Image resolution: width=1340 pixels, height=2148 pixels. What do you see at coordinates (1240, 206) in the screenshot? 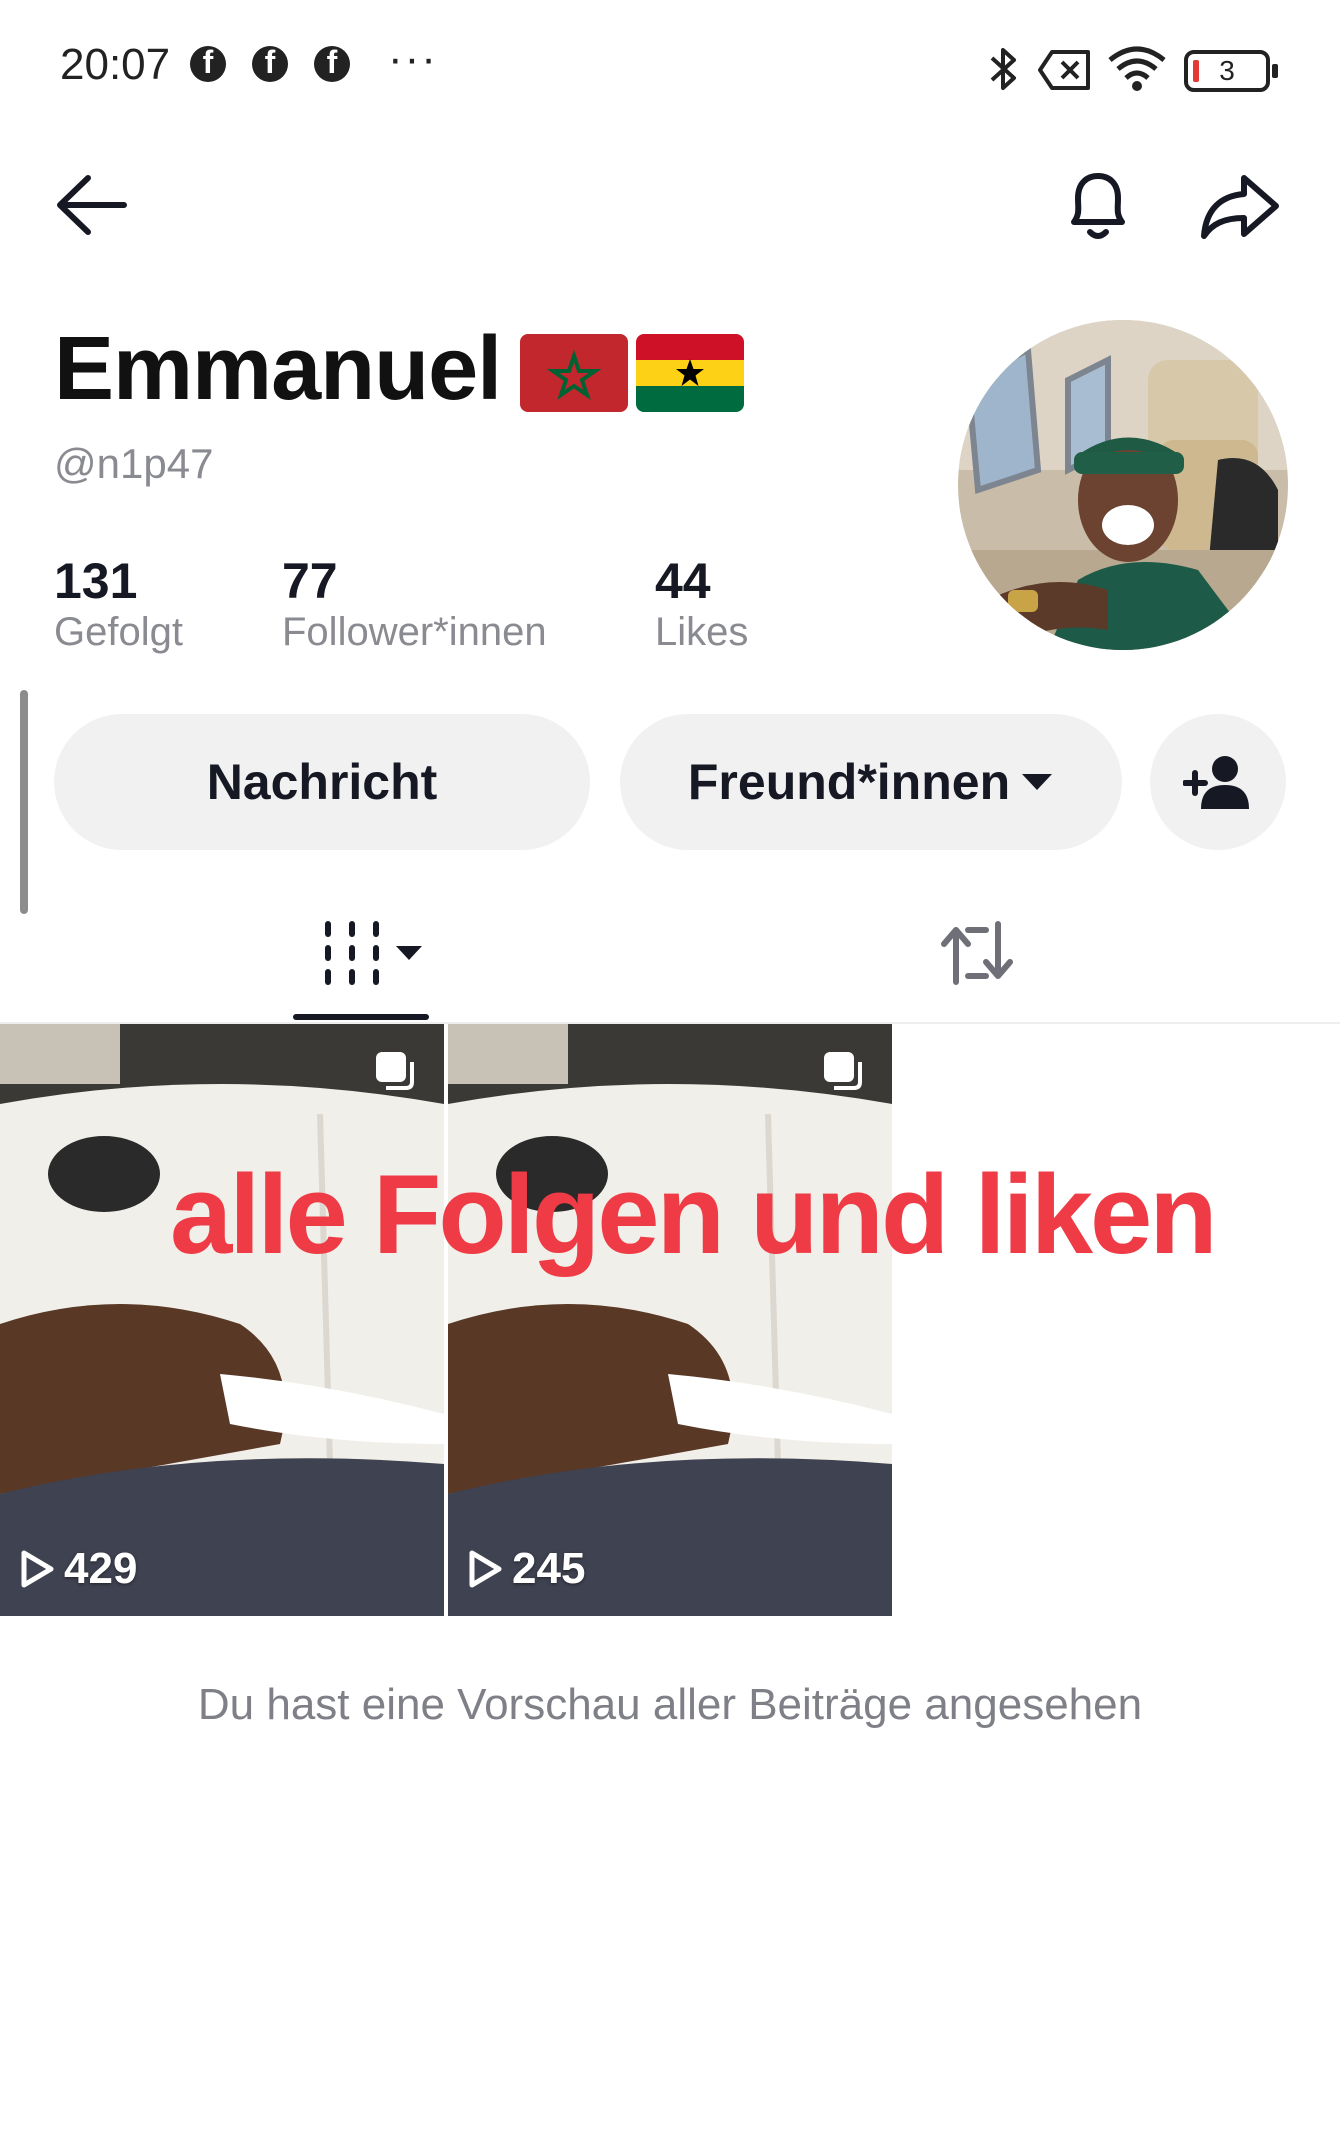
I see `share-icon` at bounding box center [1240, 206].